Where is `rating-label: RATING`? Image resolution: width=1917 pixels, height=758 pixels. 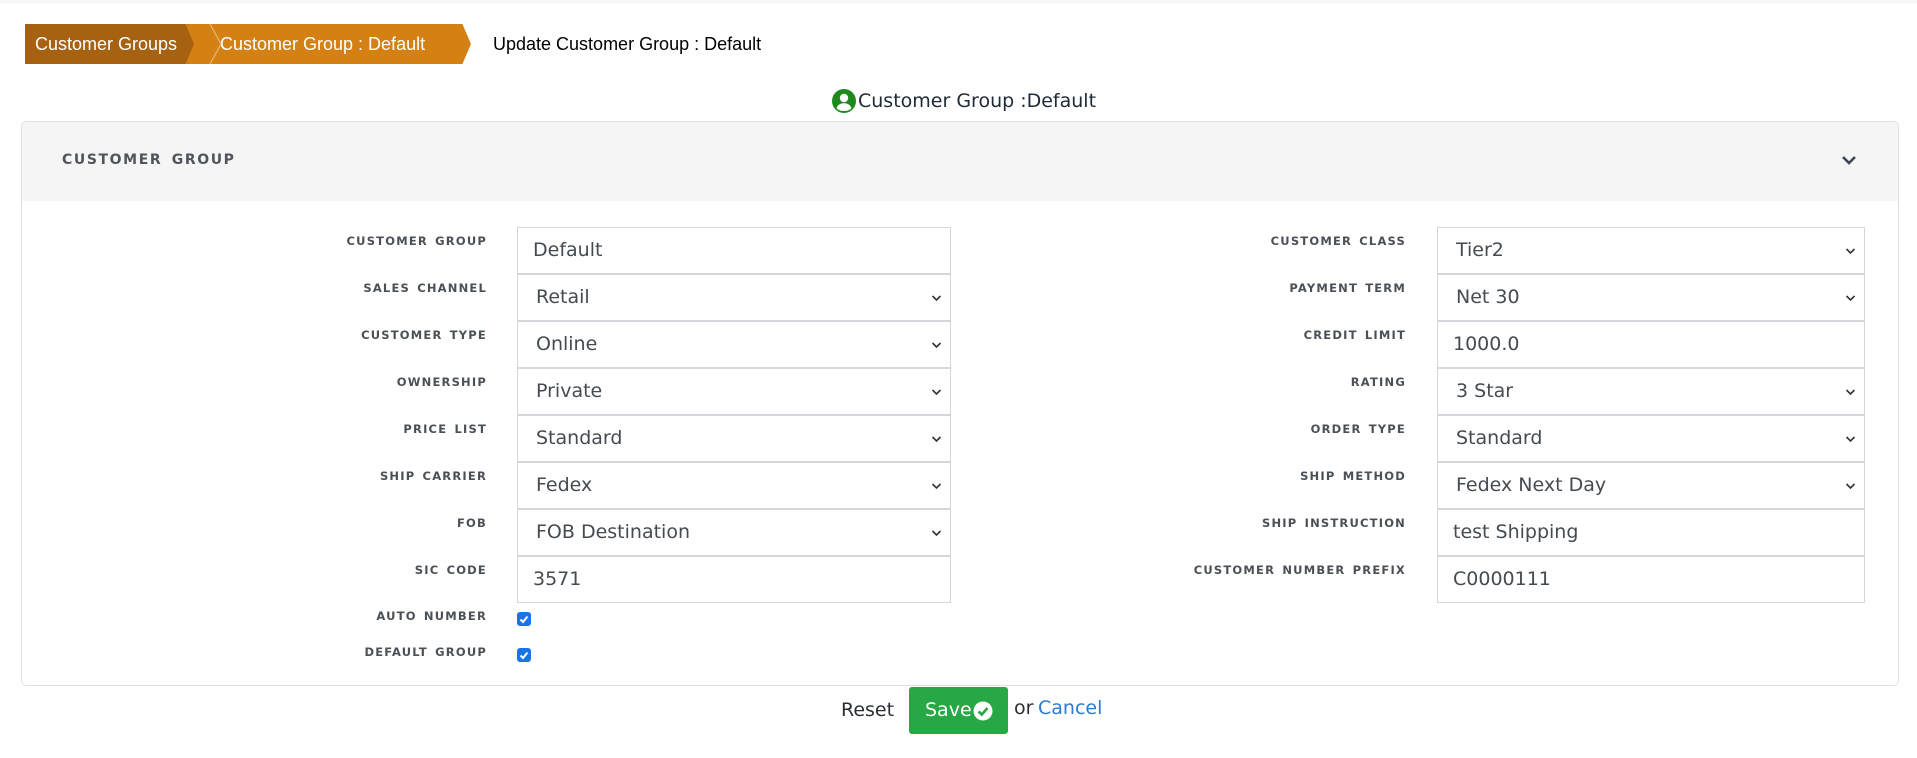
rating-label: RATING is located at coordinates (1378, 382).